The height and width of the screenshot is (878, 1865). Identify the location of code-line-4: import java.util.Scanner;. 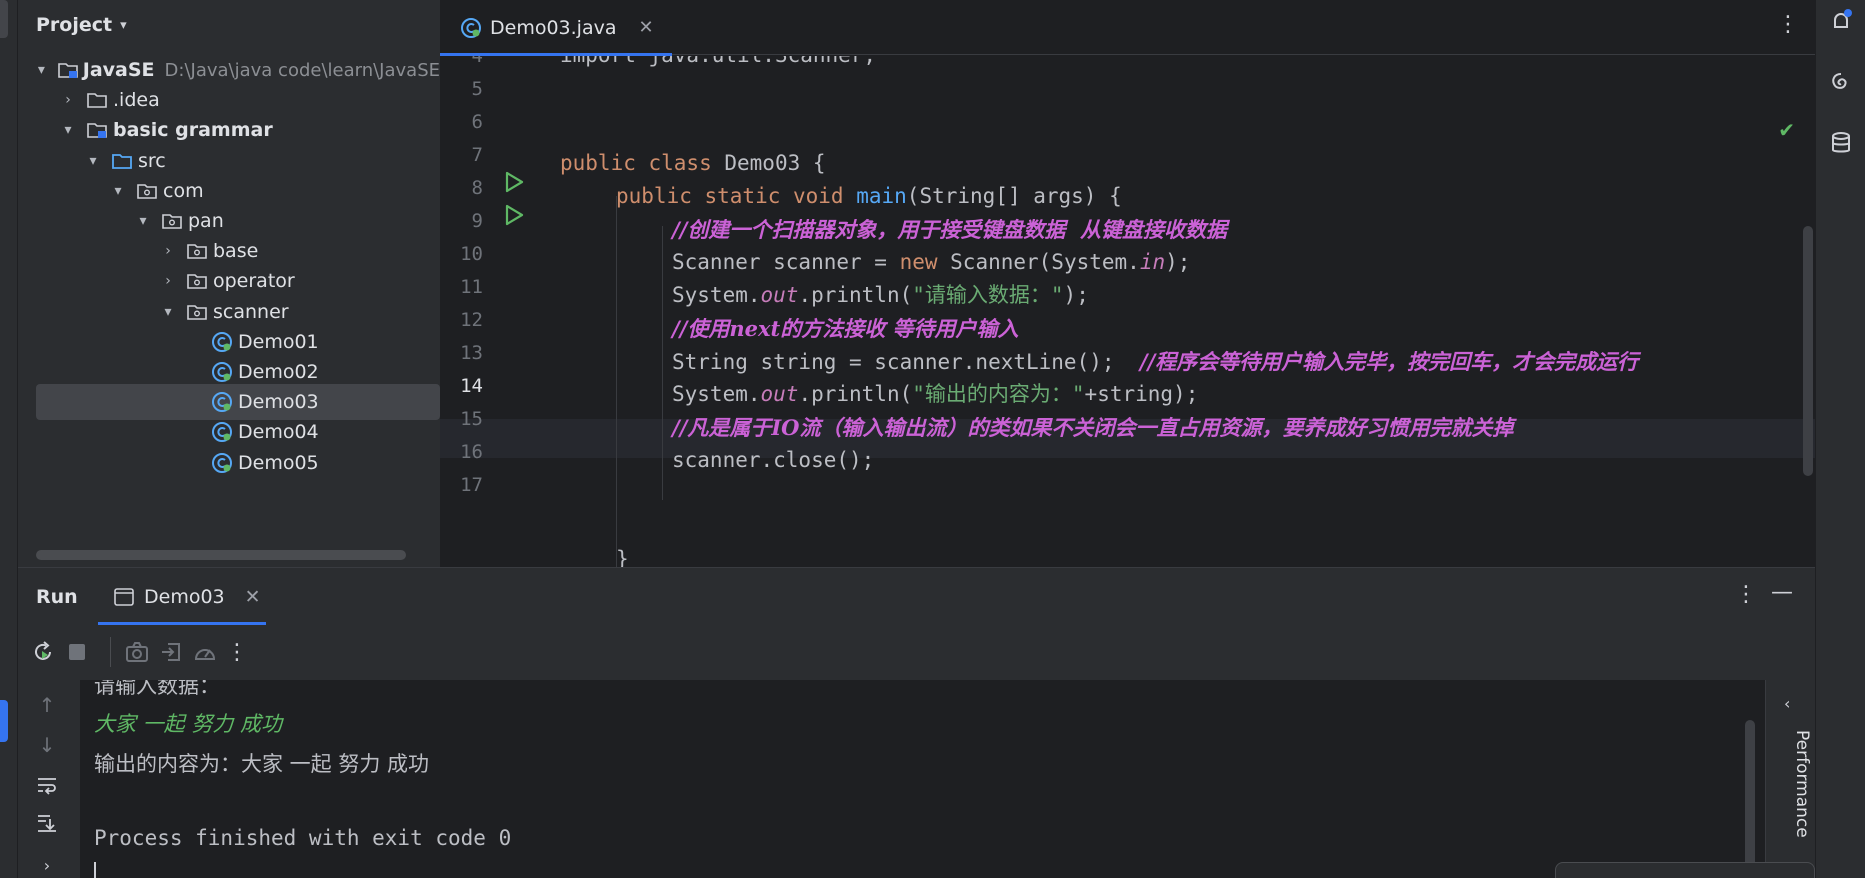
(718, 65).